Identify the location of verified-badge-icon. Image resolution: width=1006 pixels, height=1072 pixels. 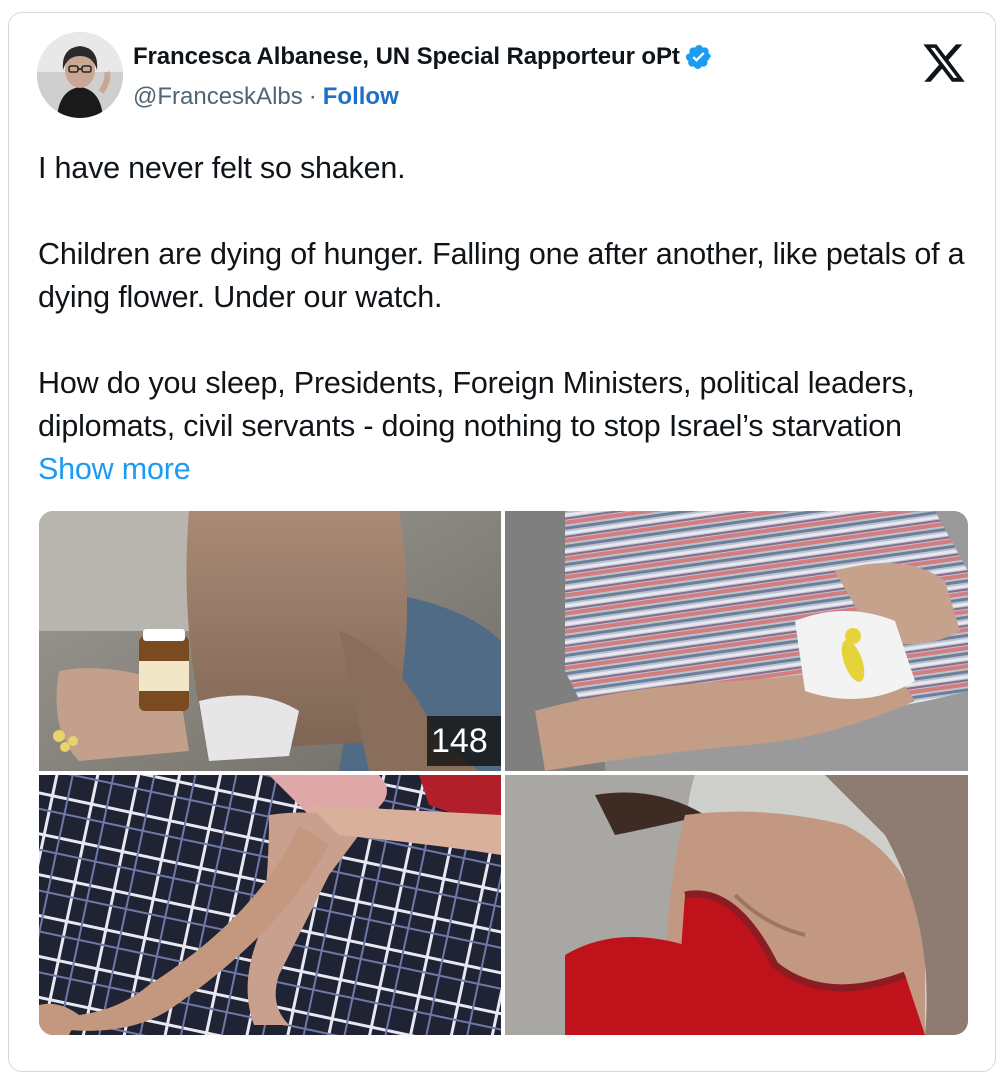
(699, 57).